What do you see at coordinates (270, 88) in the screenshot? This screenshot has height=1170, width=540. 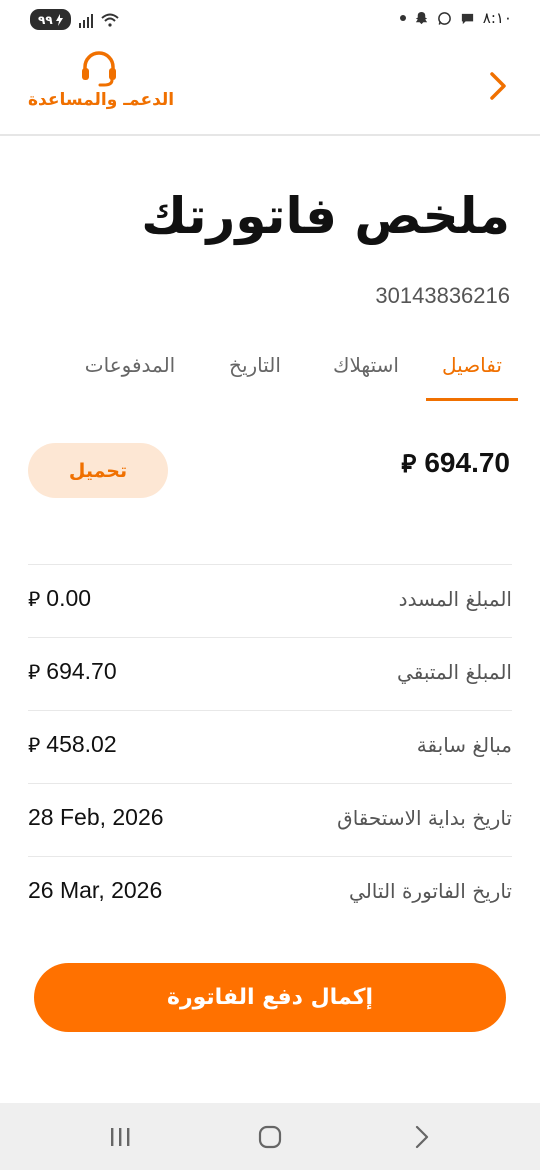 I see `app-header: الدعمـ والمساعدة` at bounding box center [270, 88].